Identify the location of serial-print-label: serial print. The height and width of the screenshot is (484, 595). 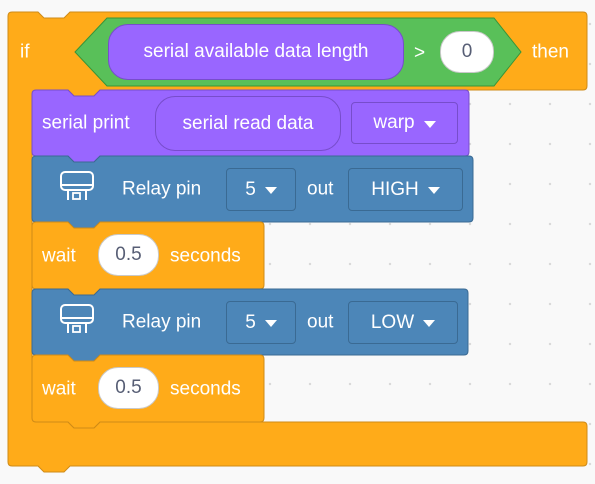
(86, 123).